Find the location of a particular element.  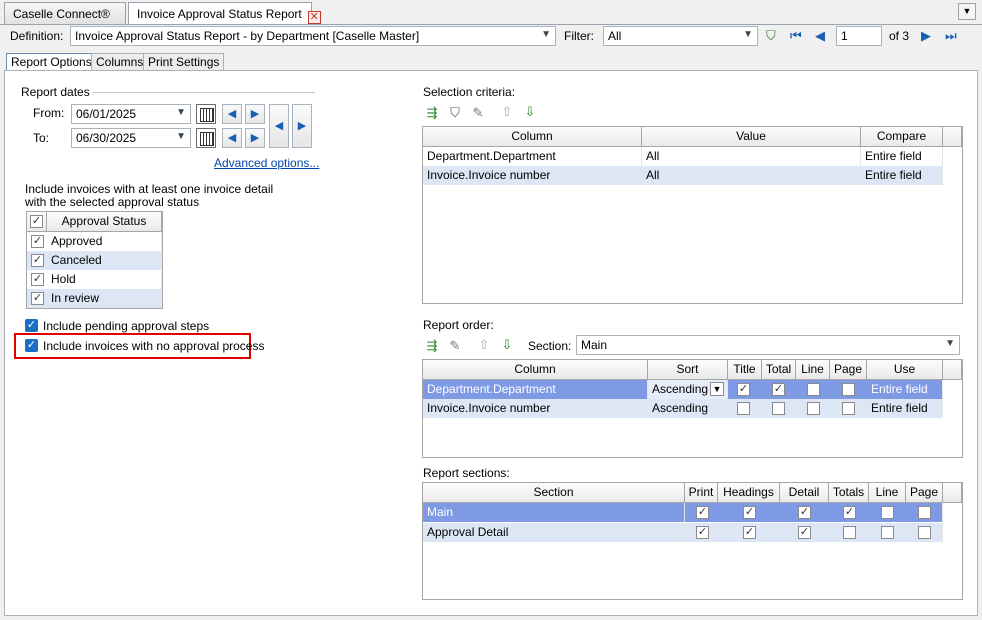

tab-label: Columns is located at coordinates (120, 62).